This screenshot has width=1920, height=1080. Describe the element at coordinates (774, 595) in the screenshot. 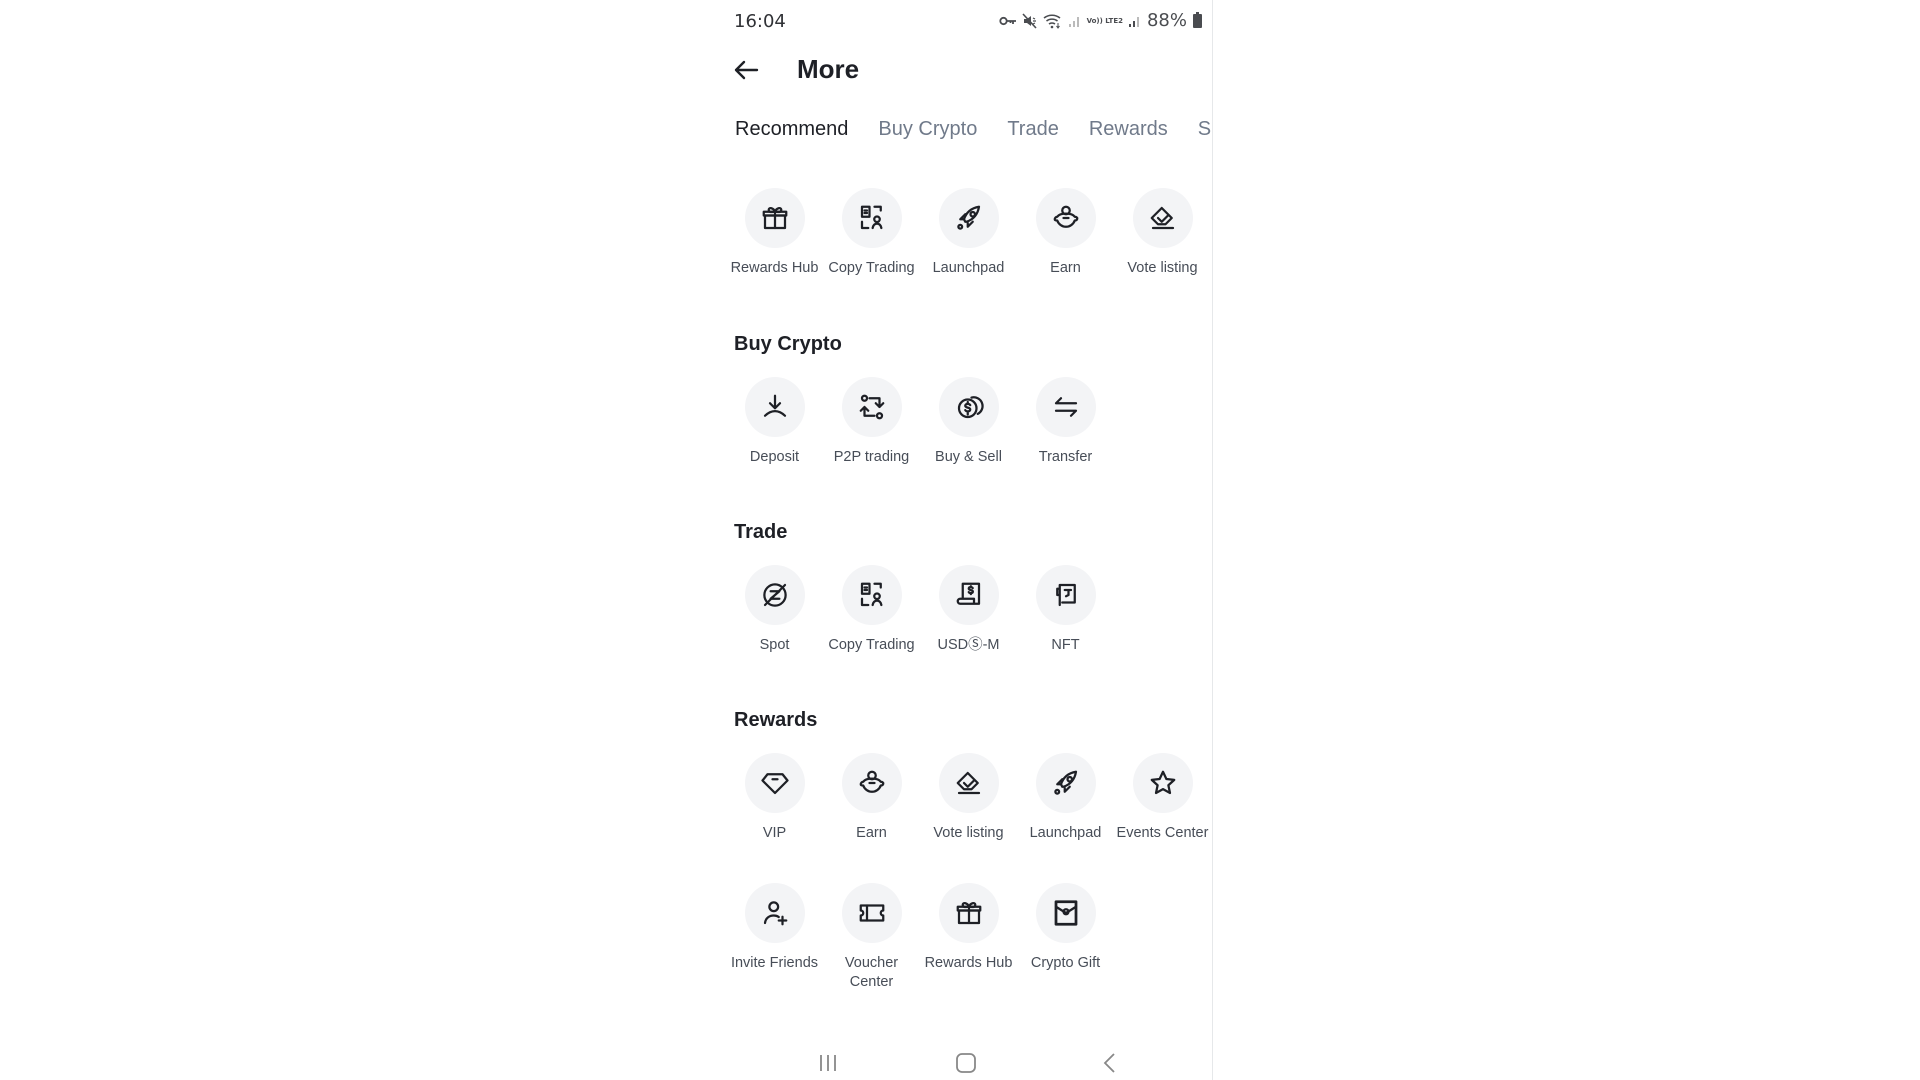

I see `spot-icon` at that location.